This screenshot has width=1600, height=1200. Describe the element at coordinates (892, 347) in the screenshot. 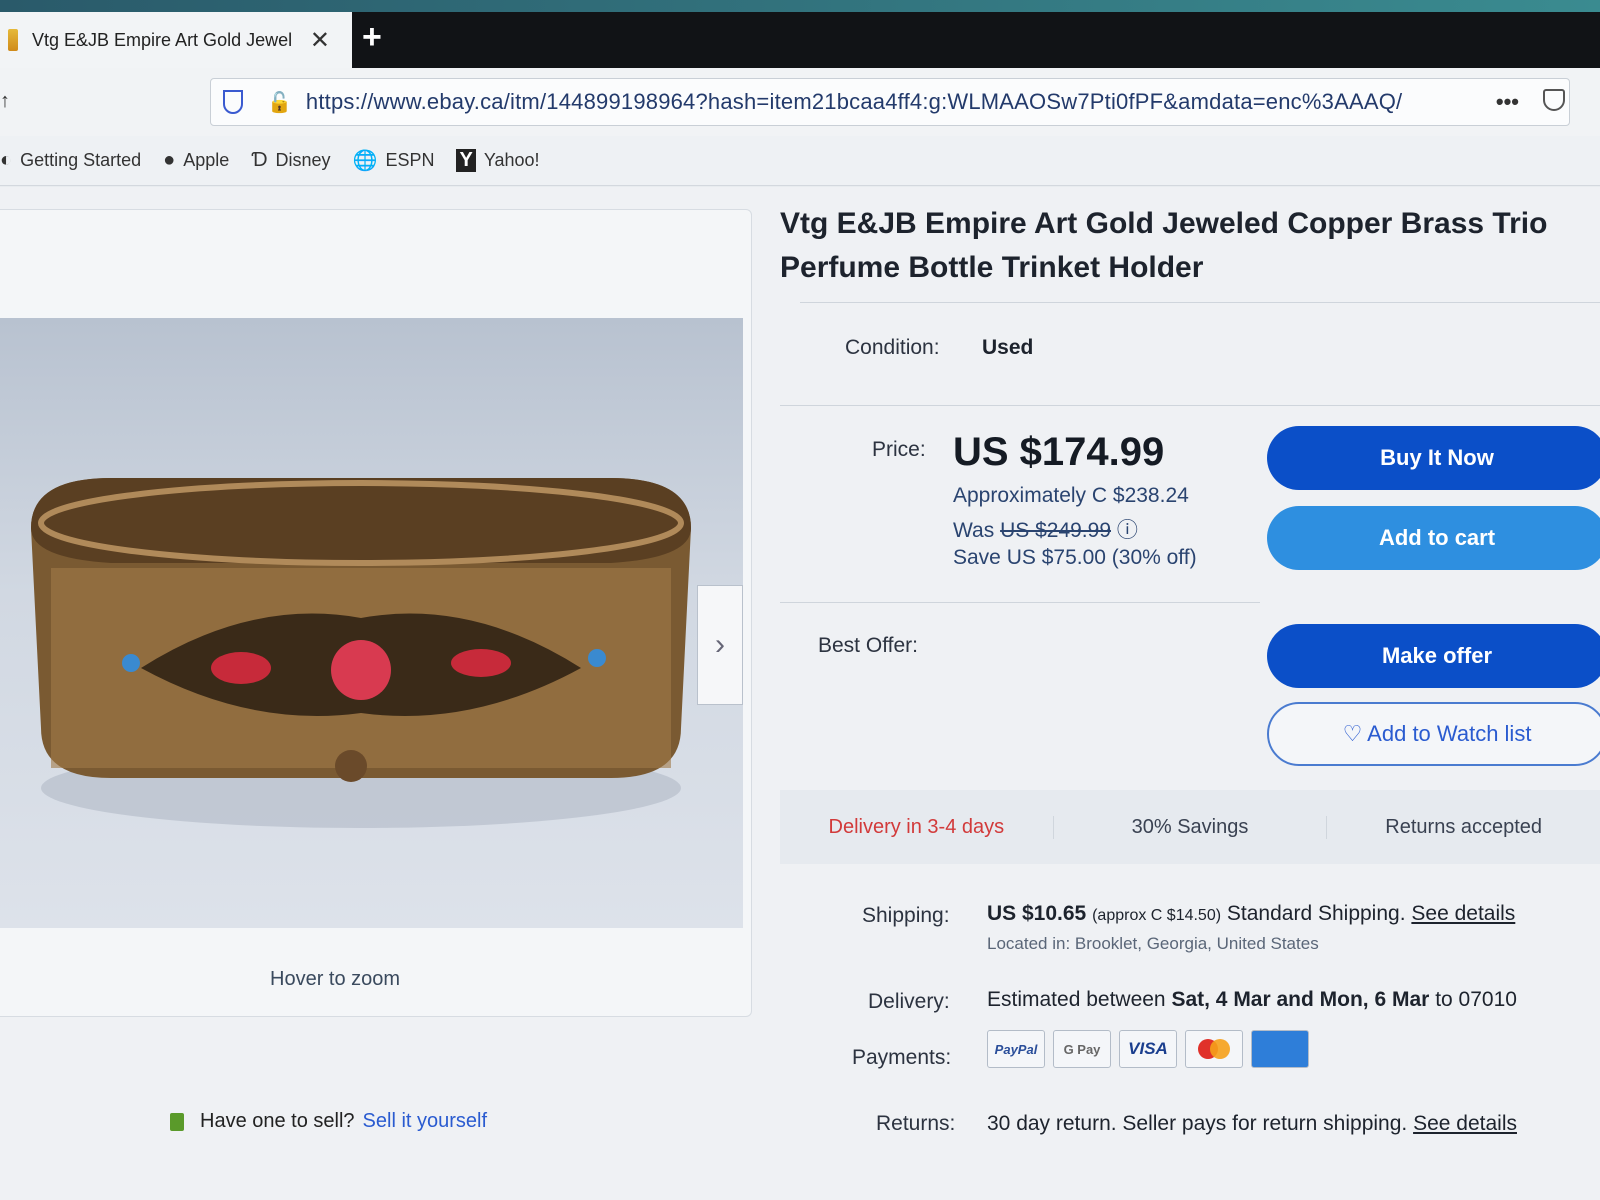

I see `condition-label: Condition:` at that location.